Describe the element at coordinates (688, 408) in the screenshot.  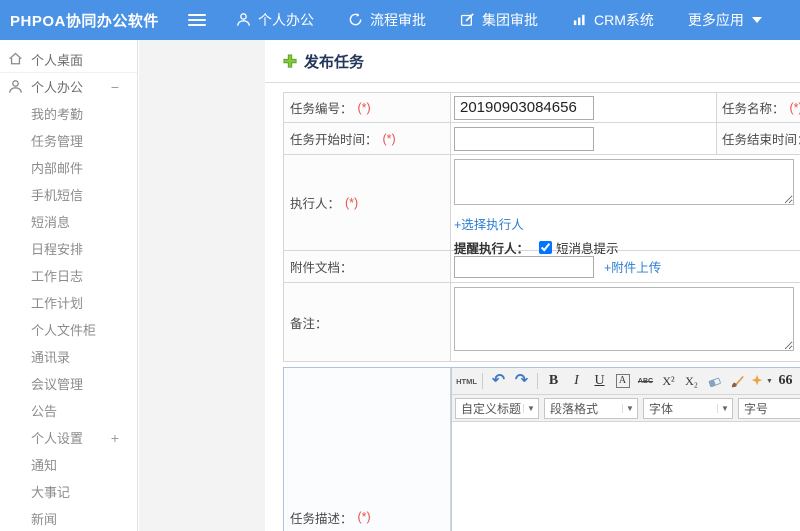
I see `font-family-select: 字体 ▼` at that location.